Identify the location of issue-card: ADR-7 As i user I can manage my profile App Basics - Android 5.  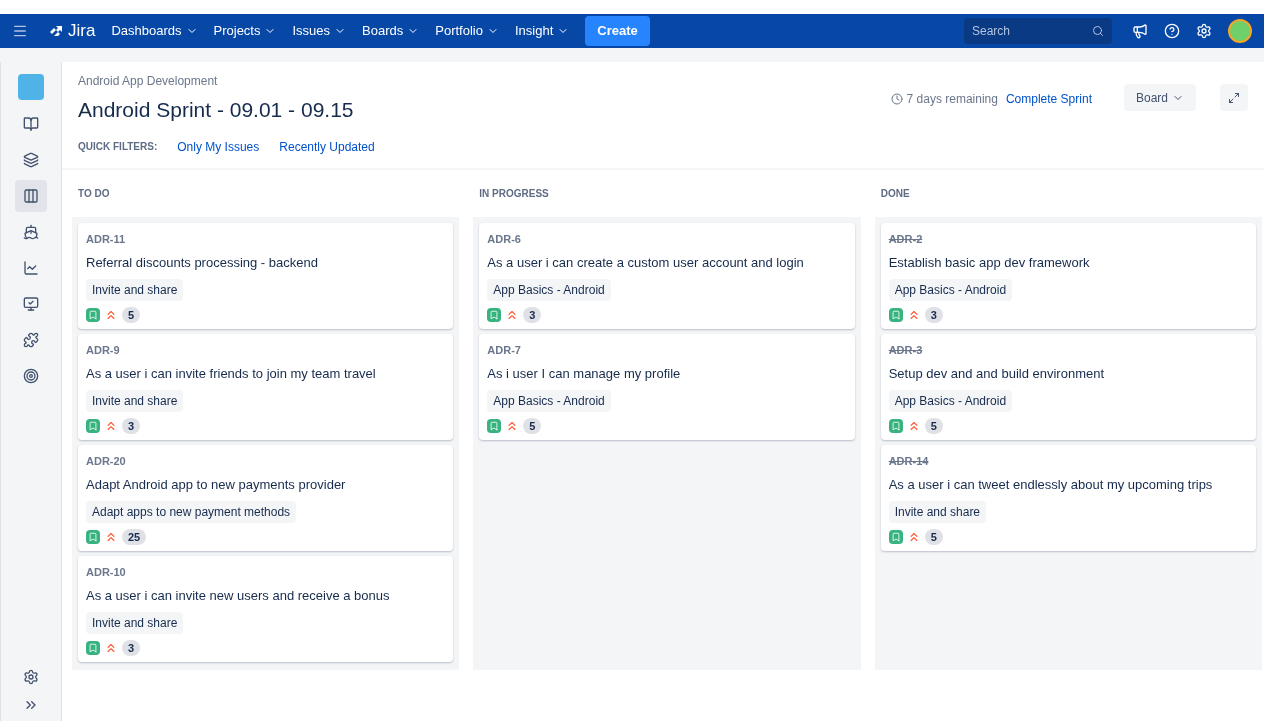
(667, 386).